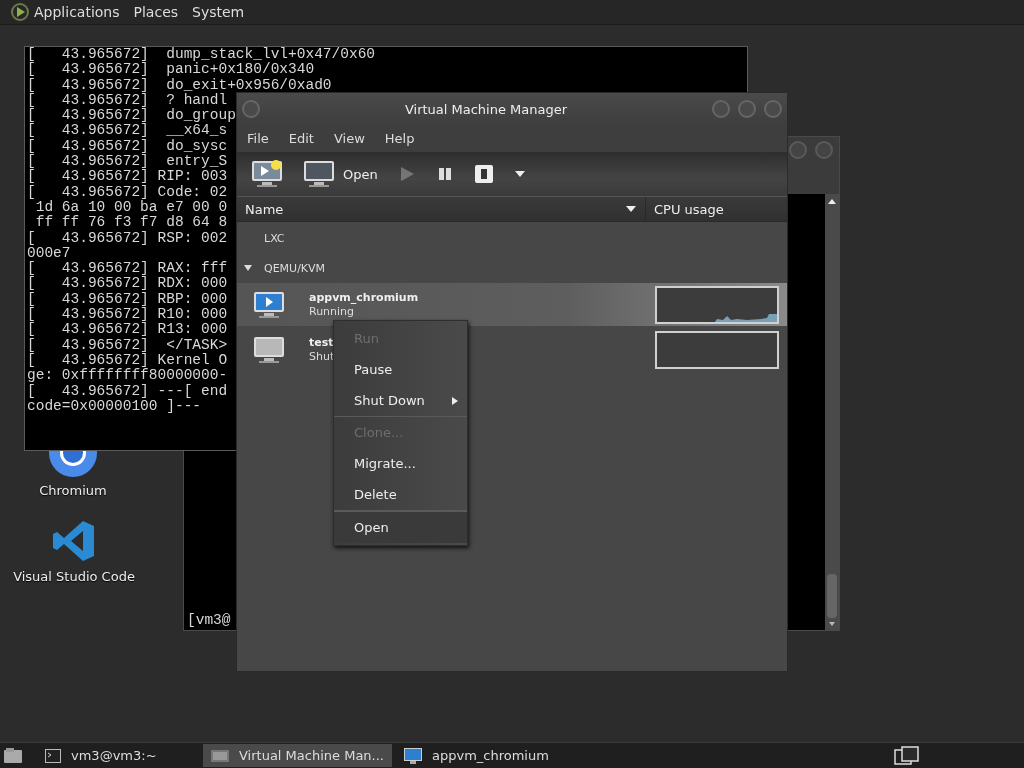  Describe the element at coordinates (258, 138) in the screenshot. I see `menu-item: File` at that location.